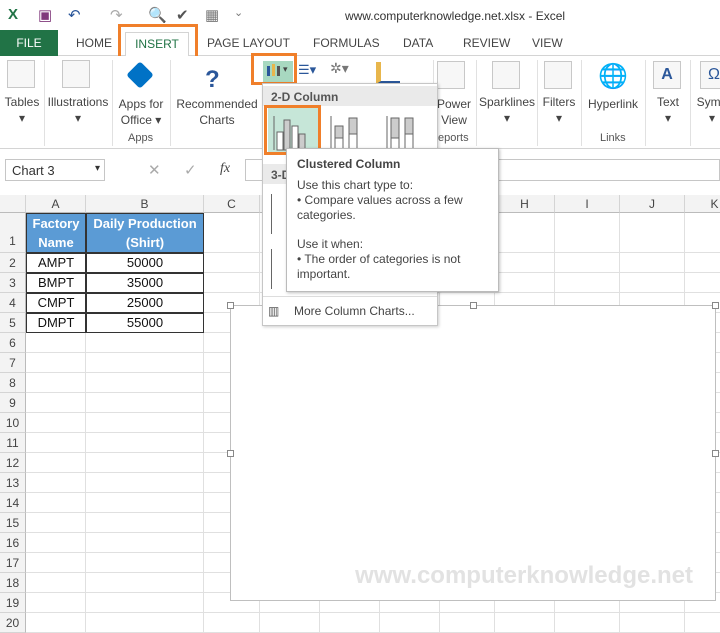  I want to click on tab-page-layout: PAGE LAYOUT, so click(248, 43).